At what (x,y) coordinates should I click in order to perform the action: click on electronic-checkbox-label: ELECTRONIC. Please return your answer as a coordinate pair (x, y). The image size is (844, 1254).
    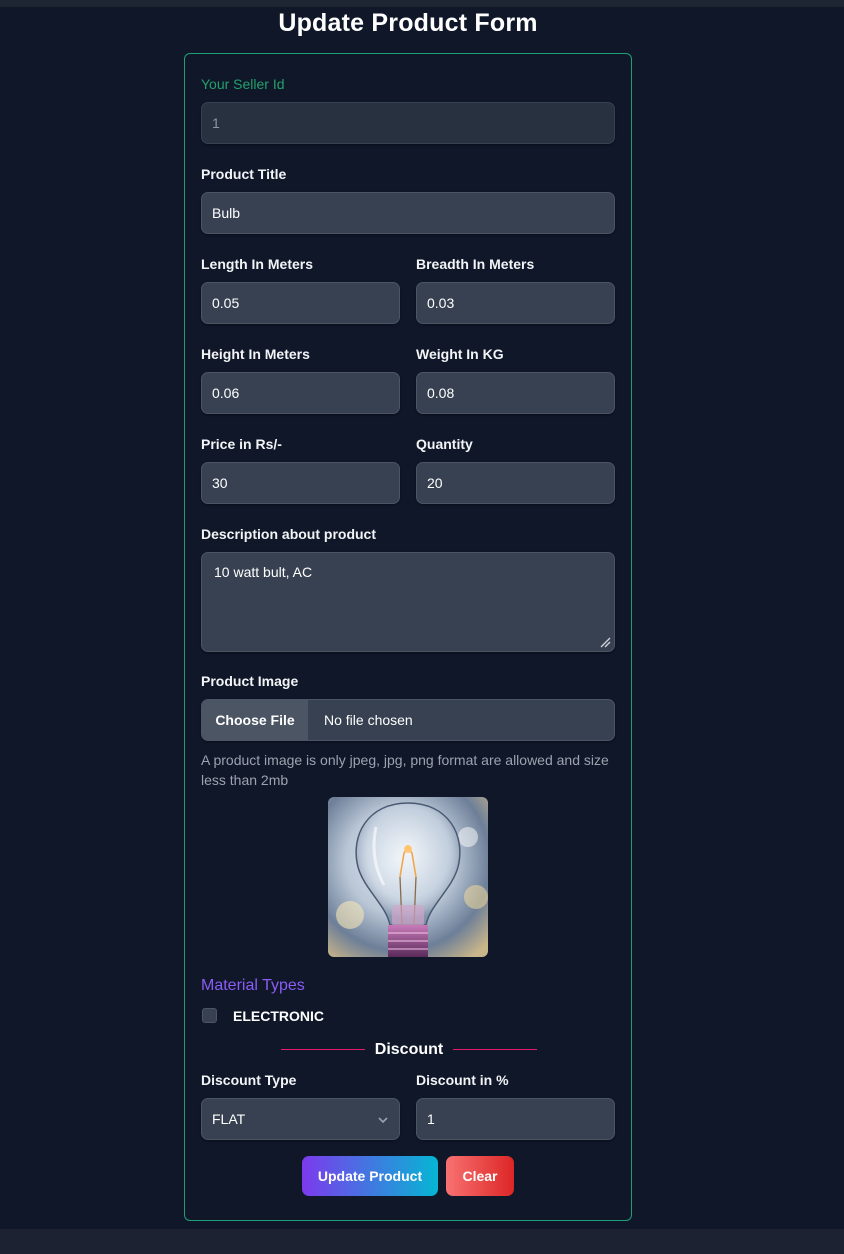
    Looking at the image, I should click on (278, 1016).